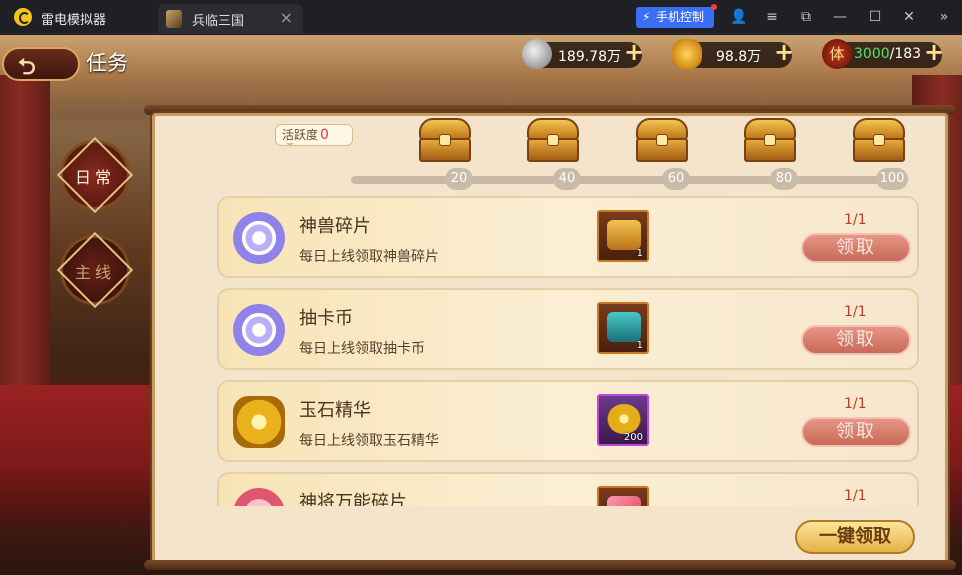 The width and height of the screenshot is (962, 575). Describe the element at coordinates (840, 17) in the screenshot. I see `minimize-icon: —` at that location.